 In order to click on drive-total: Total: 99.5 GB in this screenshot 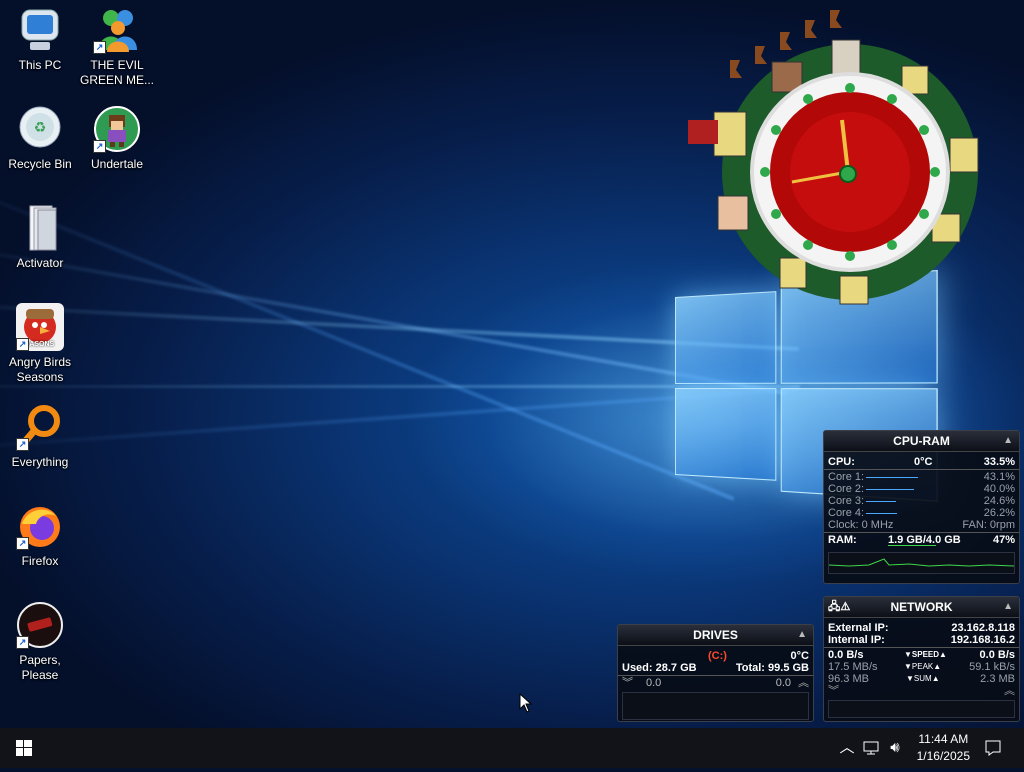, I will do `click(772, 668)`.